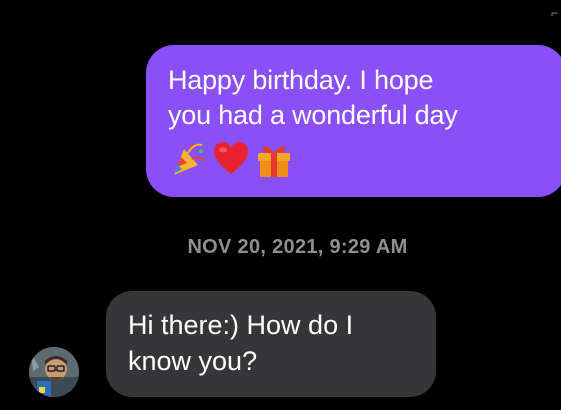 This screenshot has width=561, height=410. What do you see at coordinates (313, 115) in the screenshot?
I see `outgoing-message-line-2: you had a wonderful day` at bounding box center [313, 115].